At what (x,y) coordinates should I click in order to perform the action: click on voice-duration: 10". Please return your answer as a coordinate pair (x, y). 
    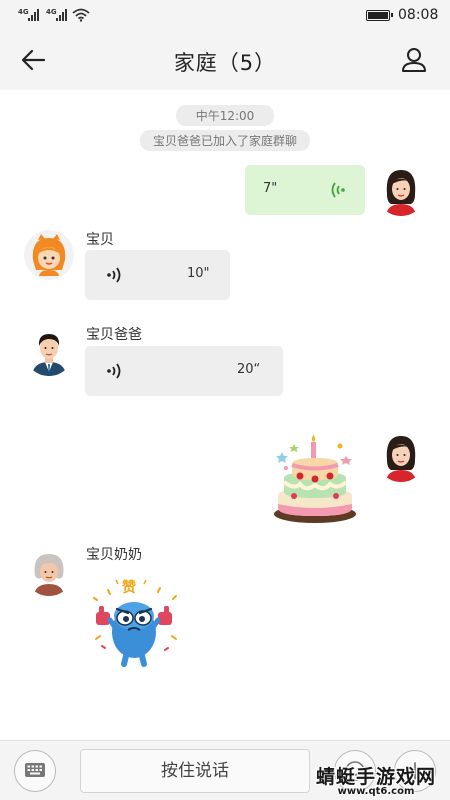
    Looking at the image, I should click on (198, 273).